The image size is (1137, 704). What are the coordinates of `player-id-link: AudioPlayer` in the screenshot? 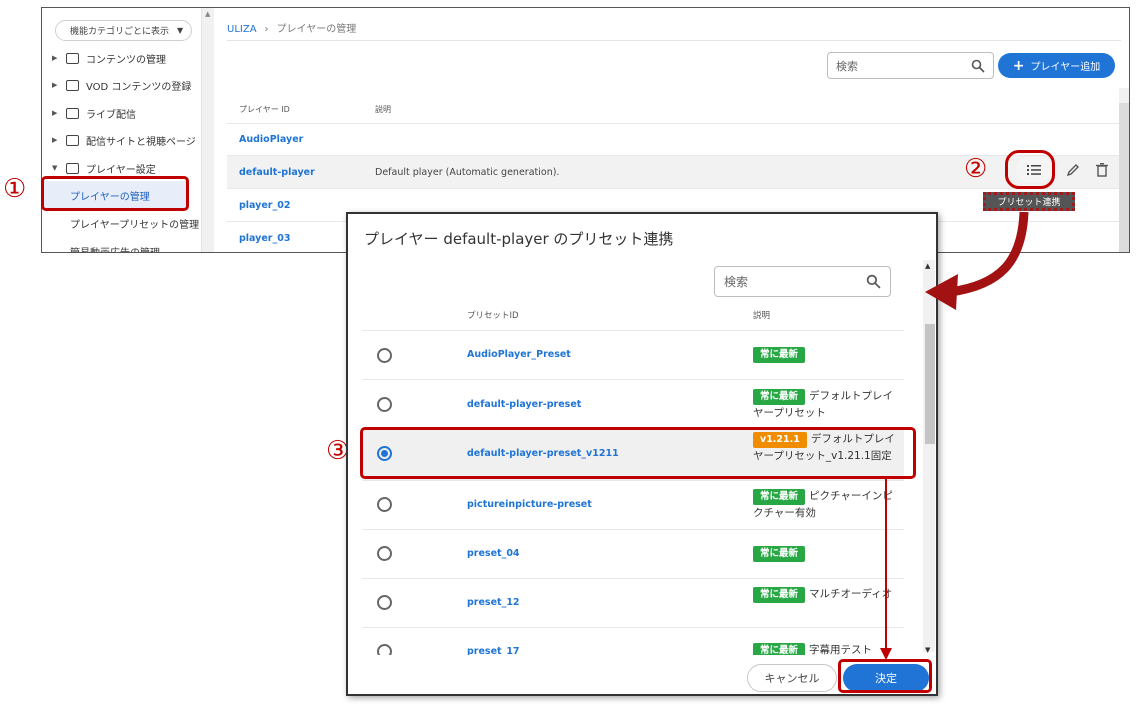 It's located at (271, 139).